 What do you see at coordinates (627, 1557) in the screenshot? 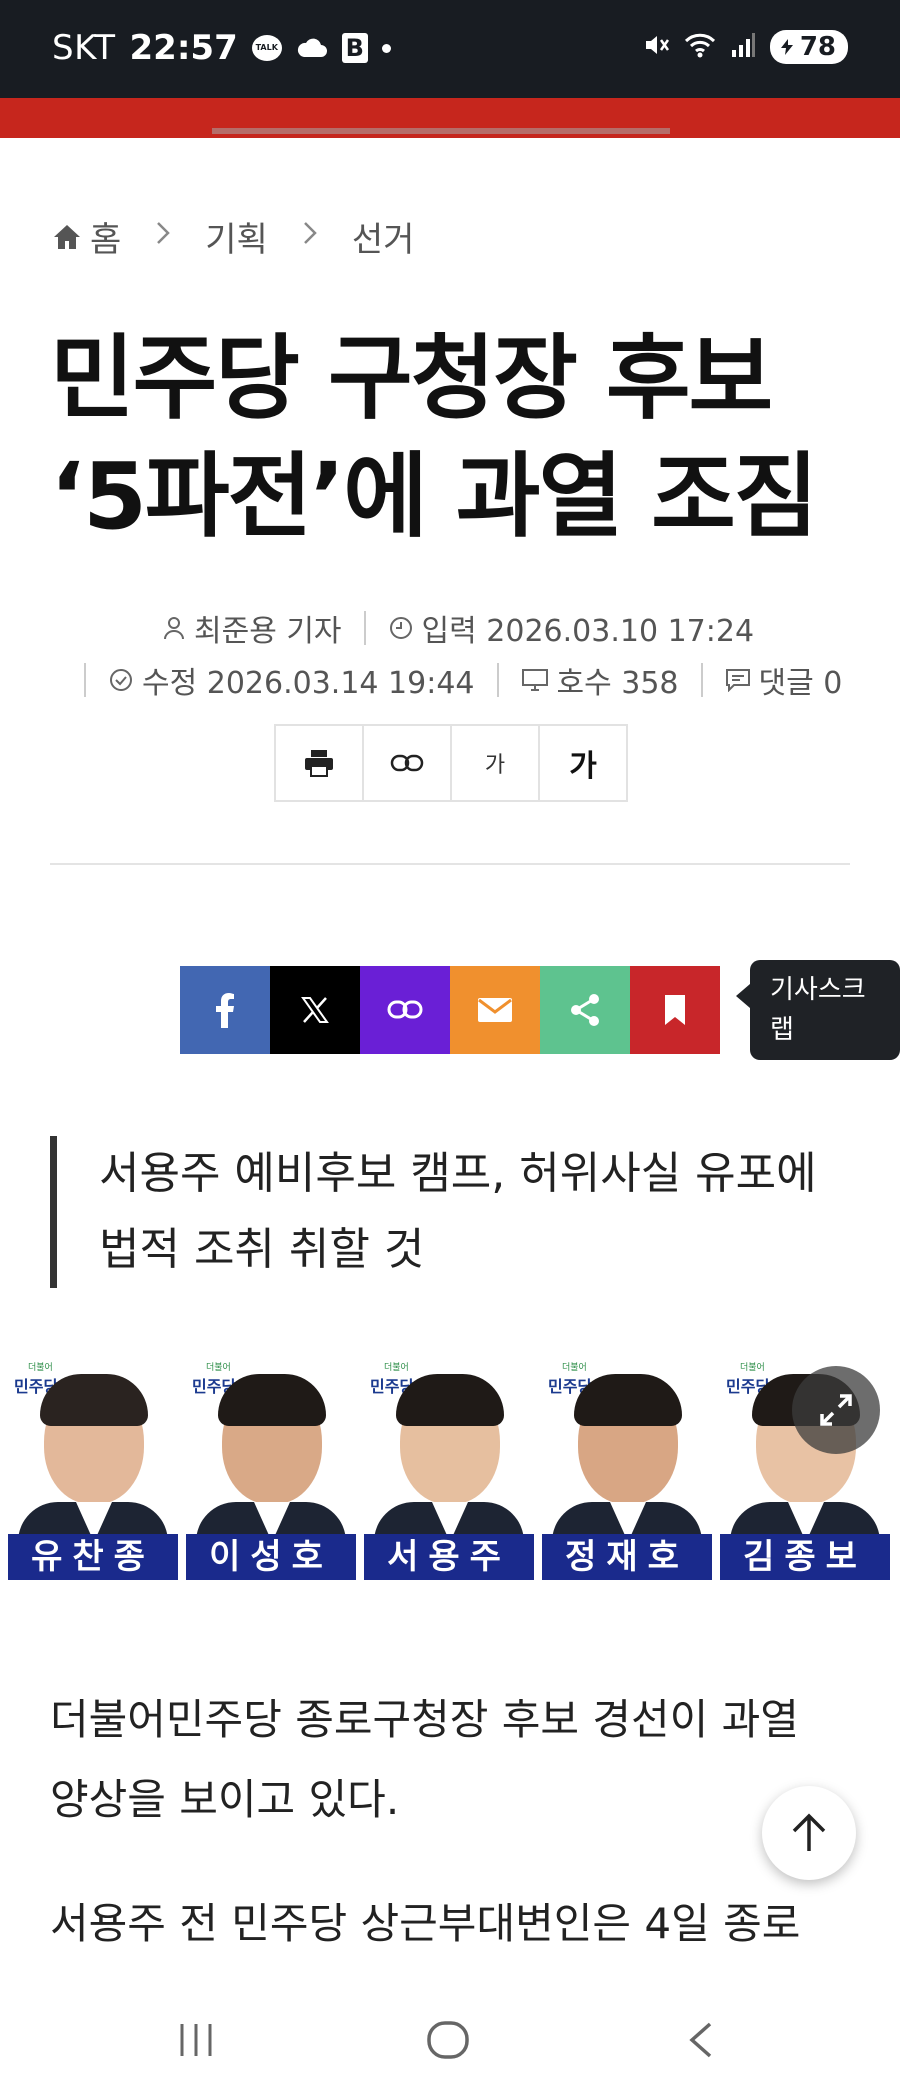
I see `candidate-name: 정재호` at bounding box center [627, 1557].